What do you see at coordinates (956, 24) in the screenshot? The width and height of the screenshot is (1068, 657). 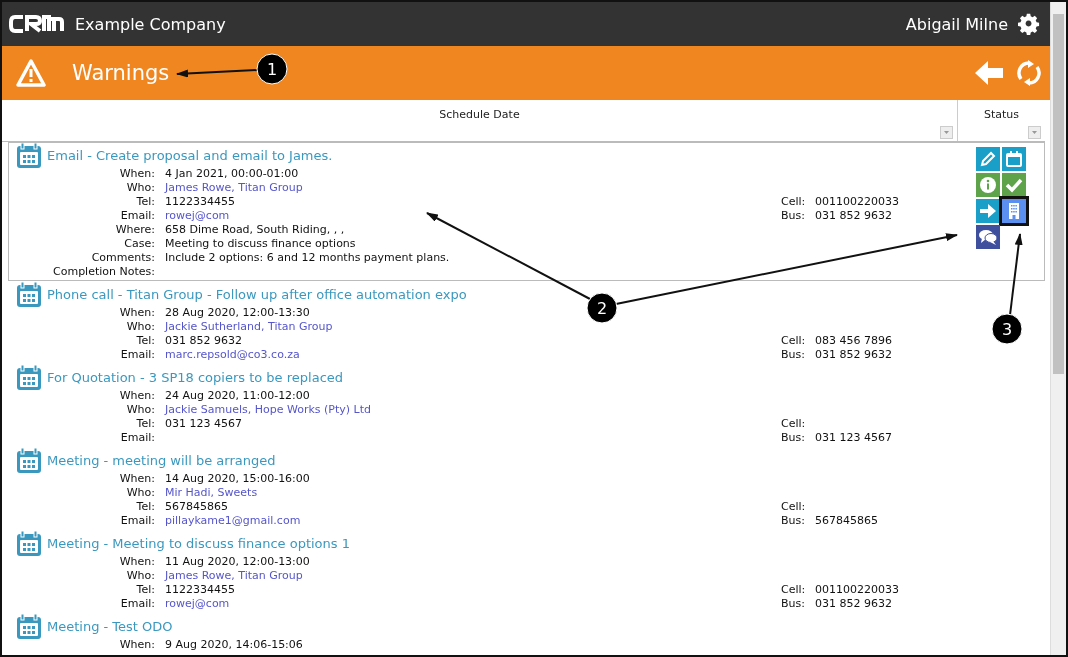 I see `user-name: Abigail Milne` at bounding box center [956, 24].